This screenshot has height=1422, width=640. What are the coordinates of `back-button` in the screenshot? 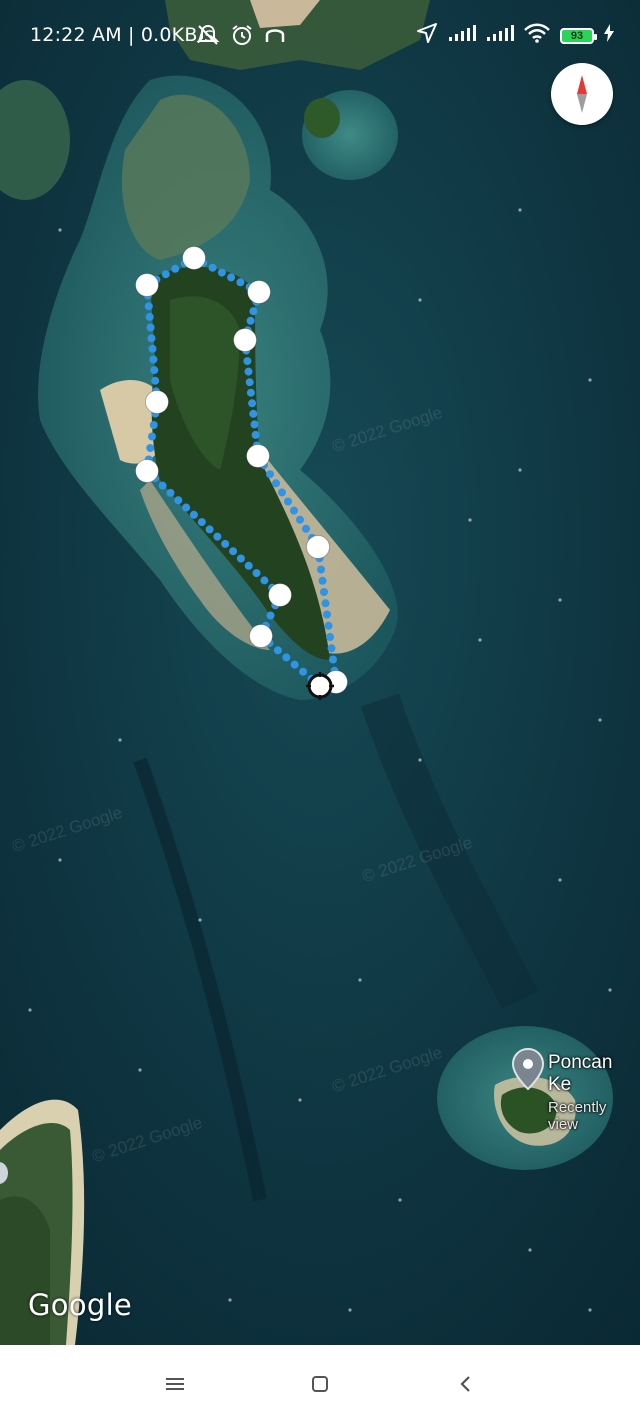 It's located at (465, 1384).